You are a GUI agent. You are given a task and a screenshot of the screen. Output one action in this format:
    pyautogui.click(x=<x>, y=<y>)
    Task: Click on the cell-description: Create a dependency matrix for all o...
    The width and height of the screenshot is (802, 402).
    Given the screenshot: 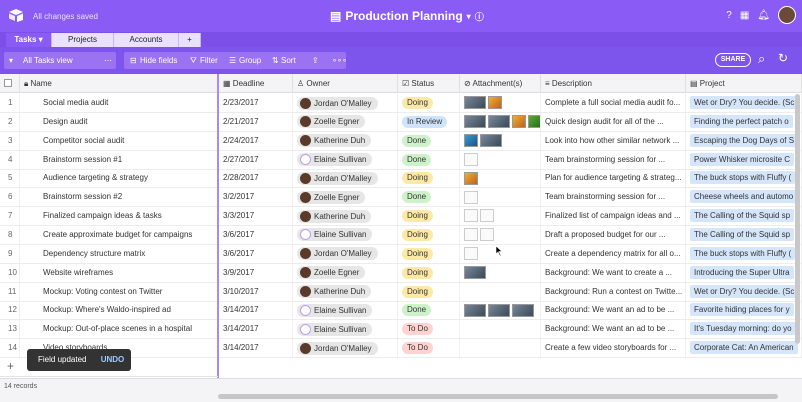 What is the action you would take?
    pyautogui.click(x=613, y=253)
    